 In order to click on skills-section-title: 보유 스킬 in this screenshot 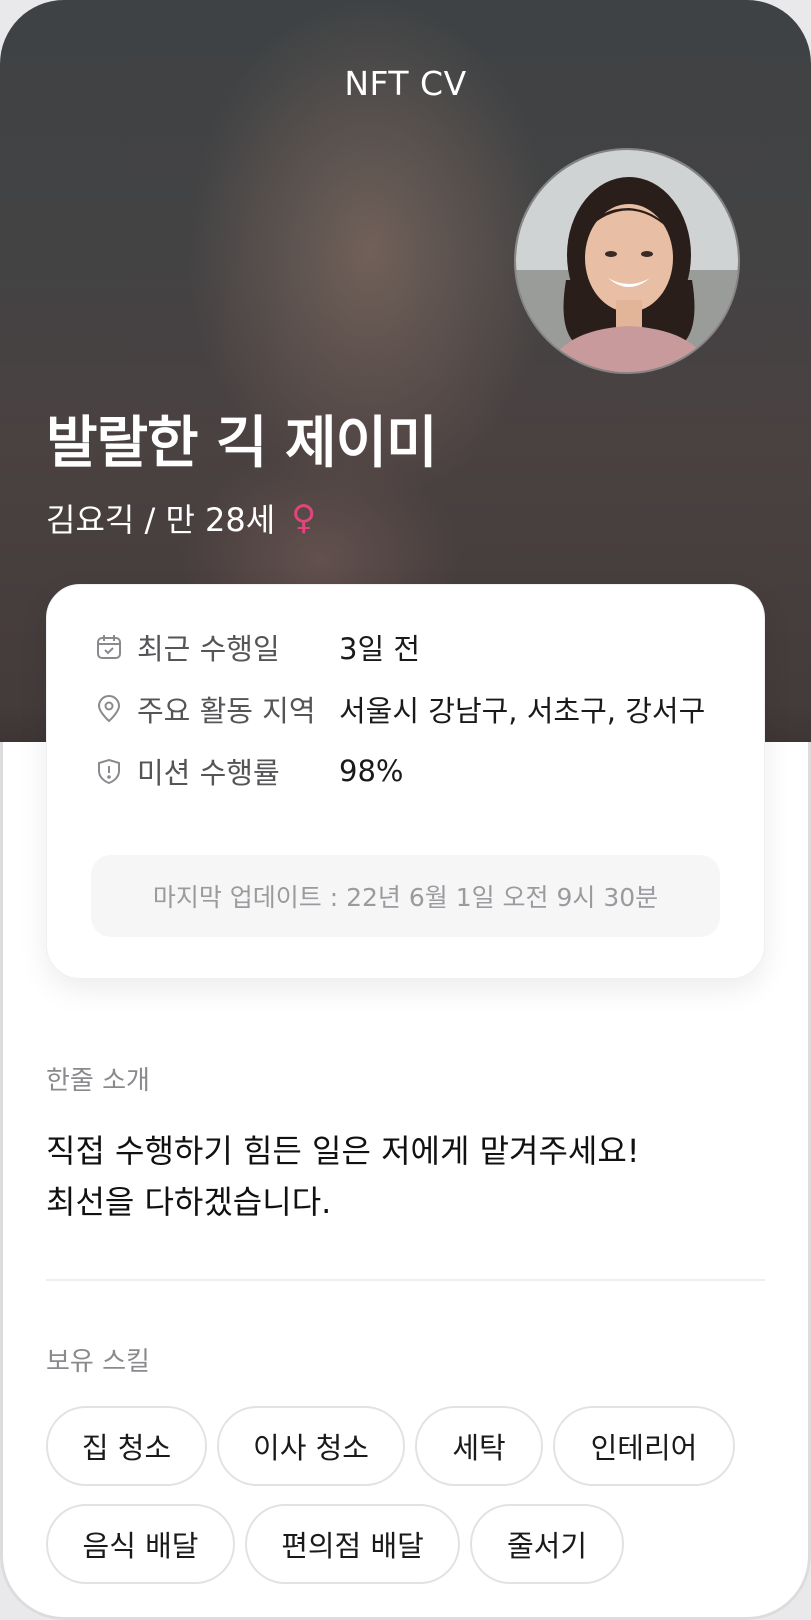, I will do `click(98, 1362)`.